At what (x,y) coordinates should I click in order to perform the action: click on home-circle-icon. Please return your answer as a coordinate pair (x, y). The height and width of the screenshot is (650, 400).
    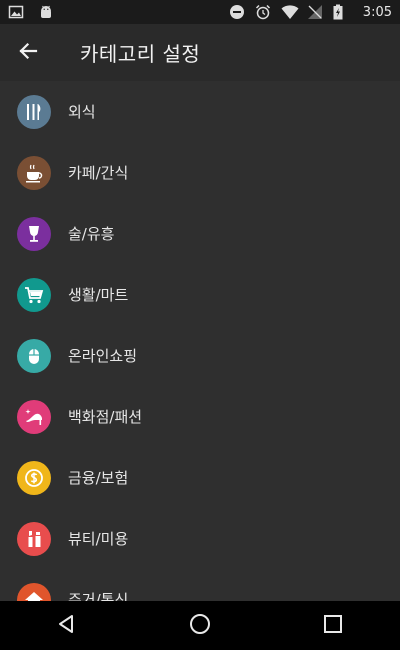
    Looking at the image, I should click on (200, 626).